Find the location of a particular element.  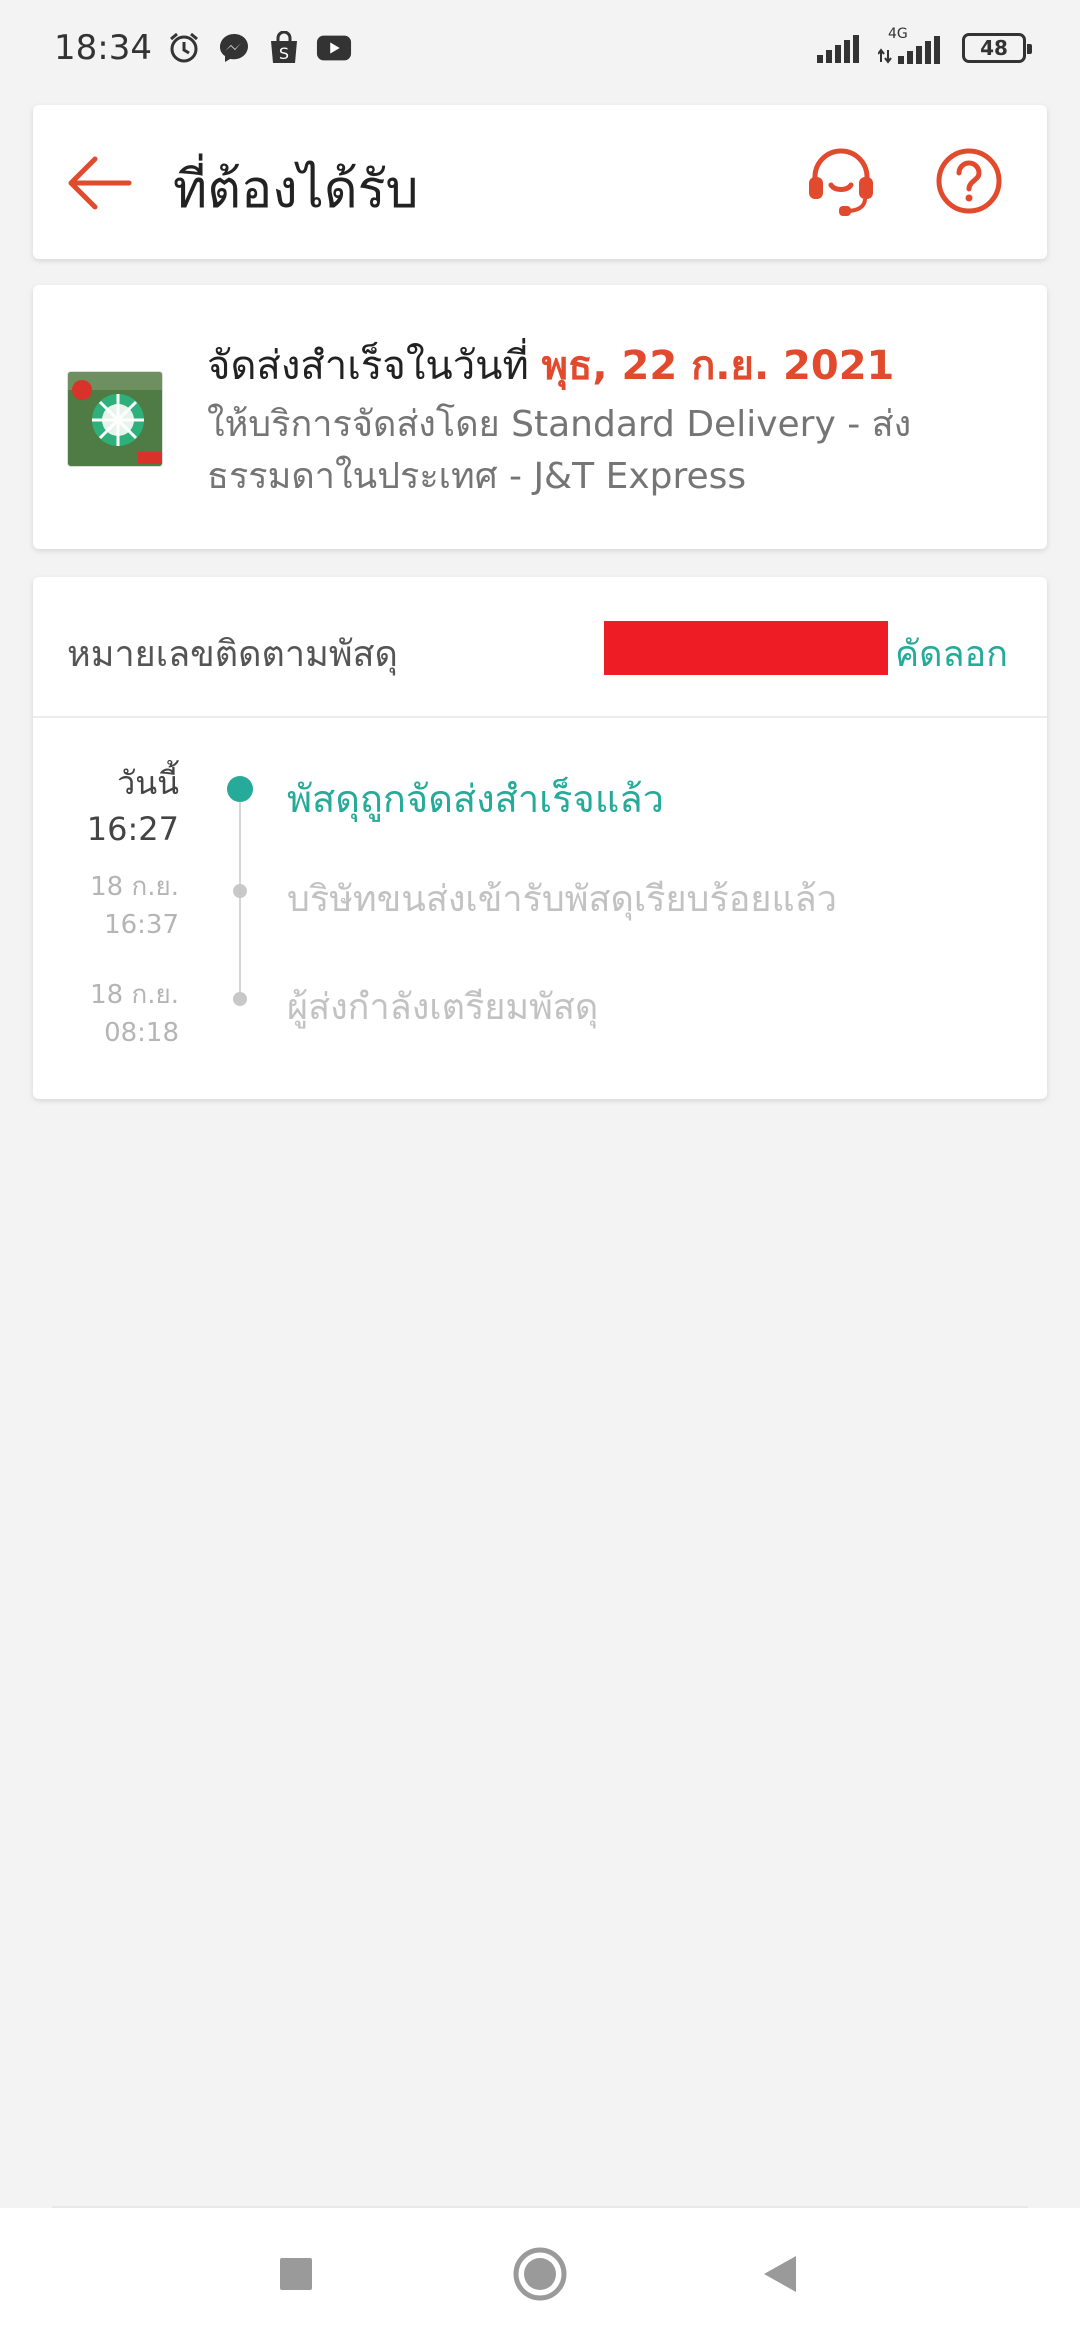

status-bar-left: 18:34 S is located at coordinates (203, 48).